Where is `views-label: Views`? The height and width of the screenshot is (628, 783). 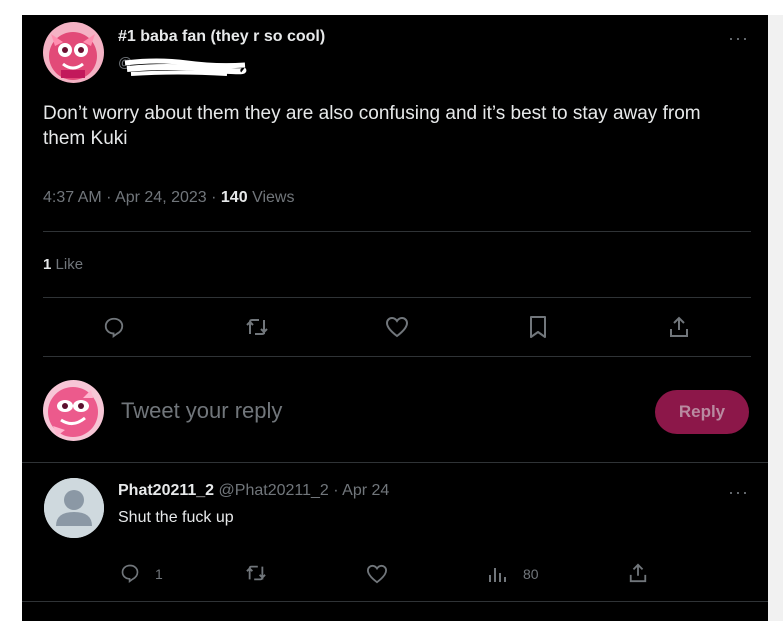
views-label: Views is located at coordinates (273, 197).